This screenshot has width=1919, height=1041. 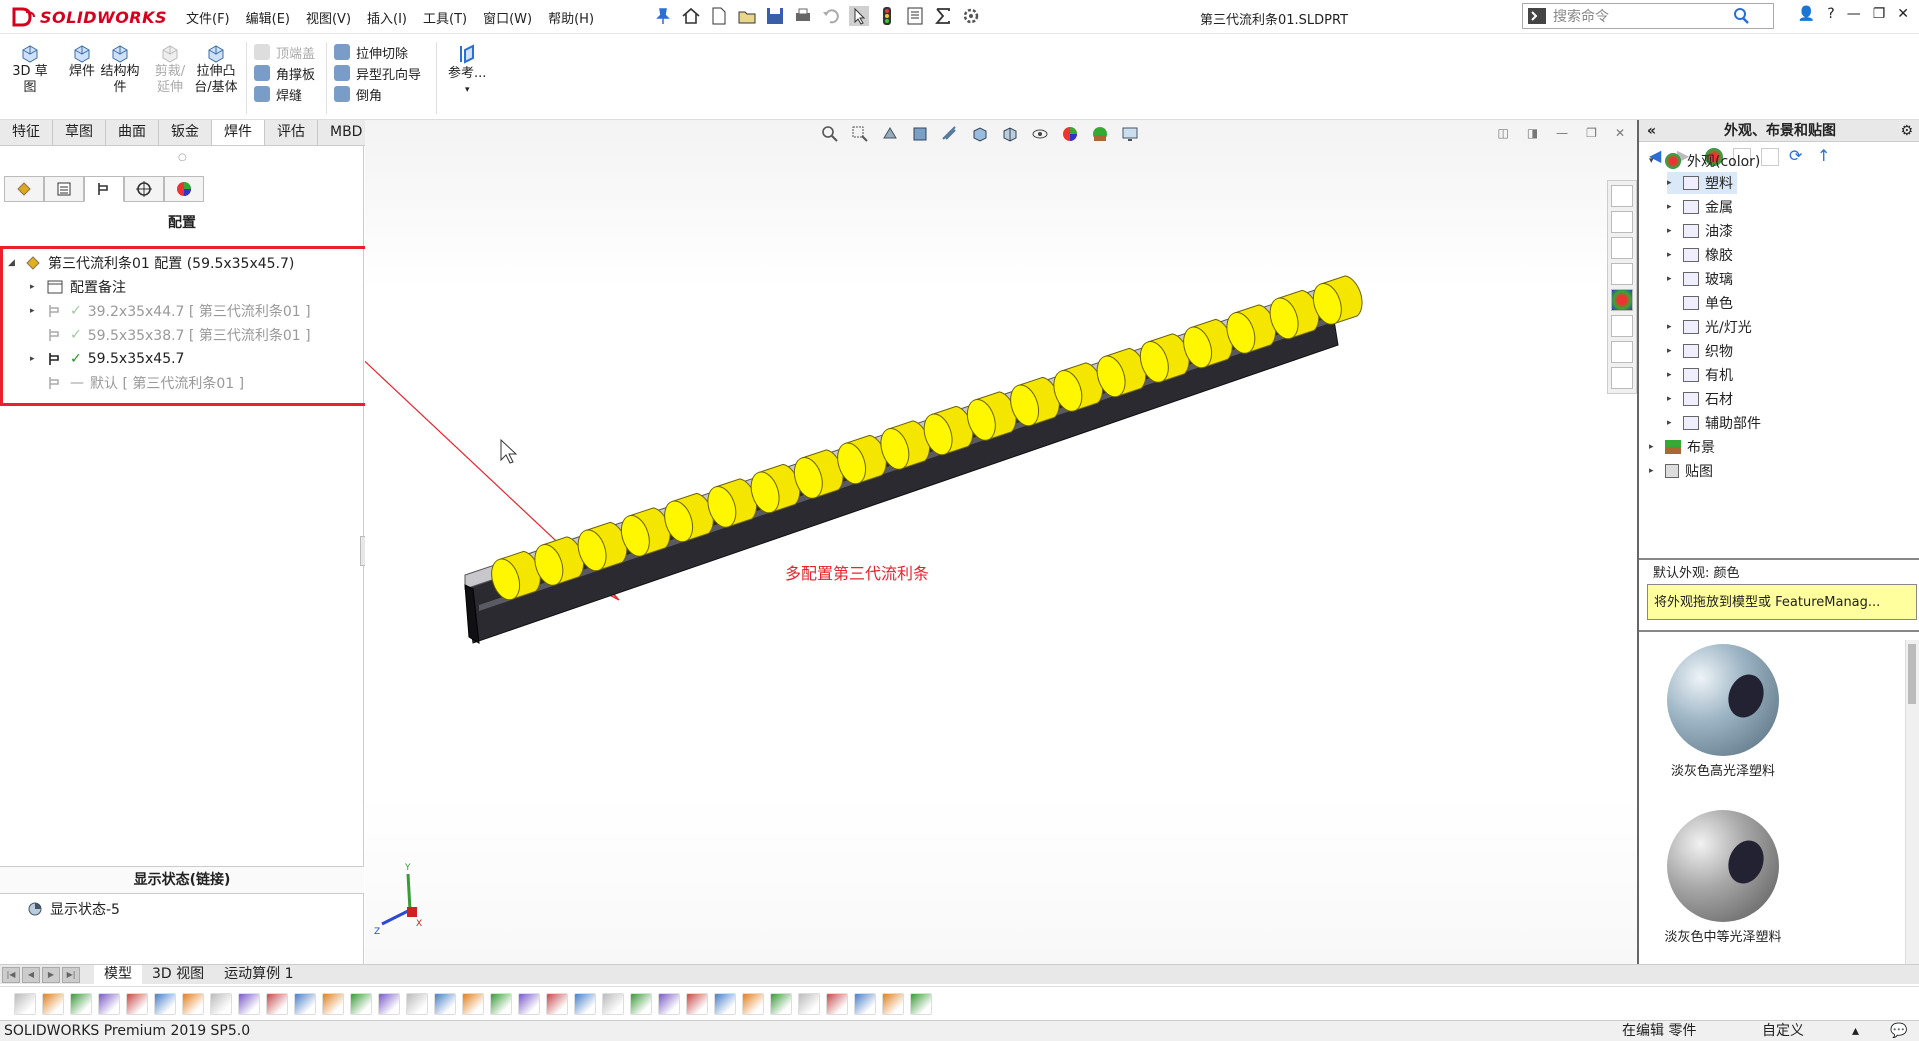 I want to click on command-button: 角撑板, so click(x=284, y=73).